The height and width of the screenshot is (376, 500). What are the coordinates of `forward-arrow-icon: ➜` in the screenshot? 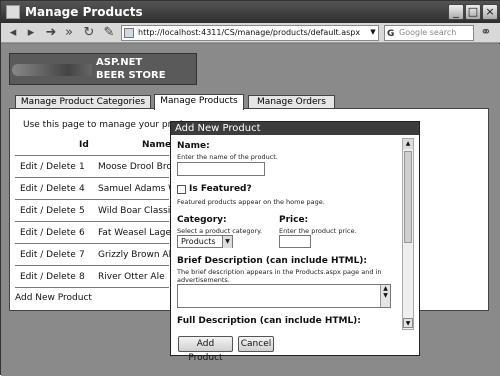 It's located at (51, 33).